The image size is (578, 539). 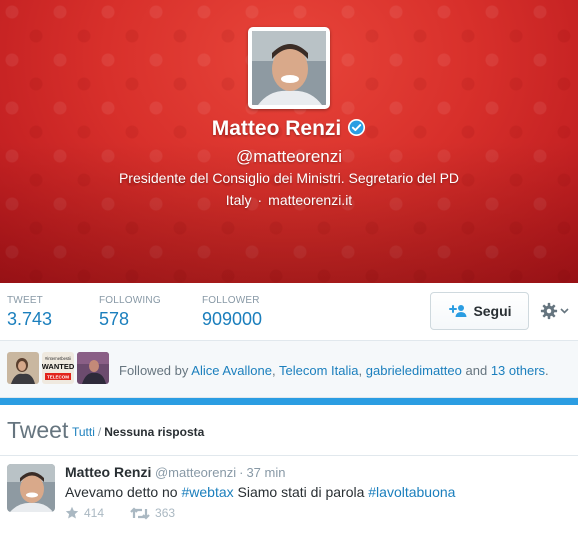 I want to click on profile-handle: @matteorenzi, so click(x=289, y=156).